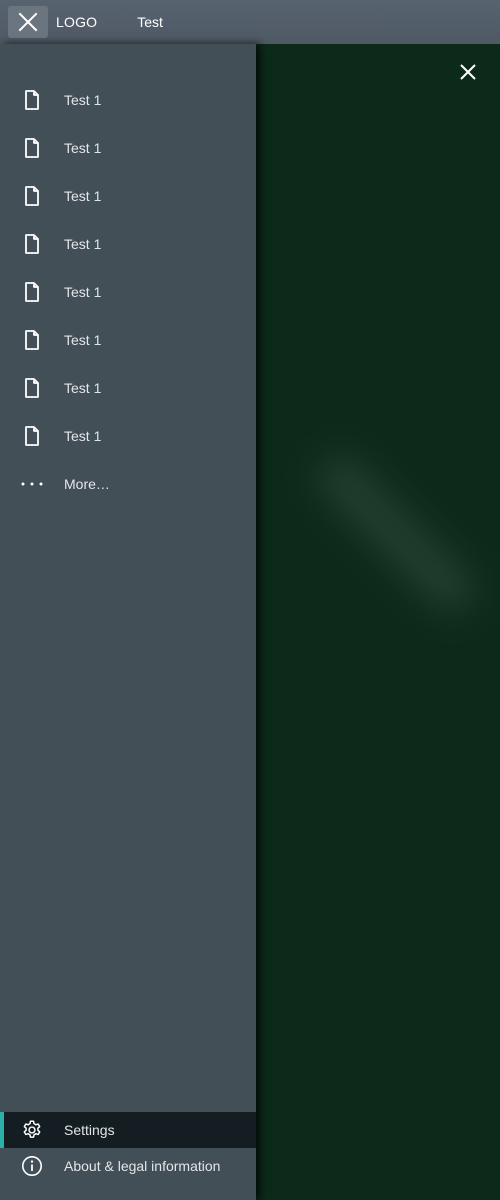 This screenshot has height=1200, width=500. I want to click on nav-item-about: About & legal information, so click(128, 1166).